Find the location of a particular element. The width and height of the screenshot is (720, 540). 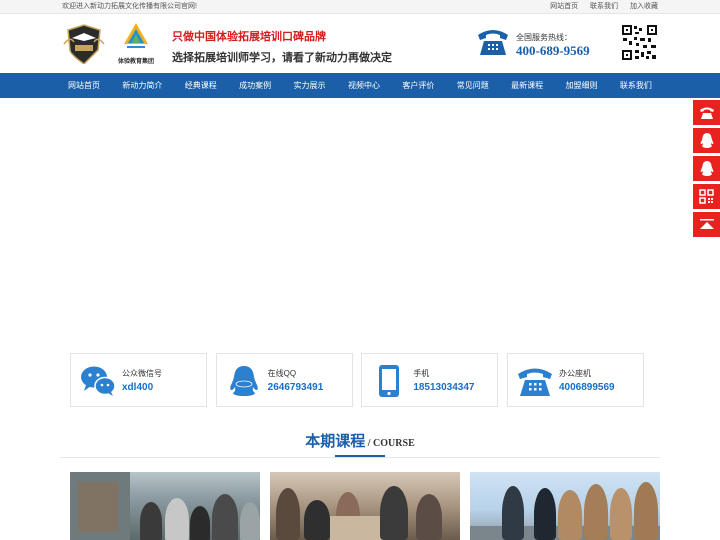

slogan-line-1: 只做中国体验拓展培训口碑品牌 is located at coordinates (249, 37).